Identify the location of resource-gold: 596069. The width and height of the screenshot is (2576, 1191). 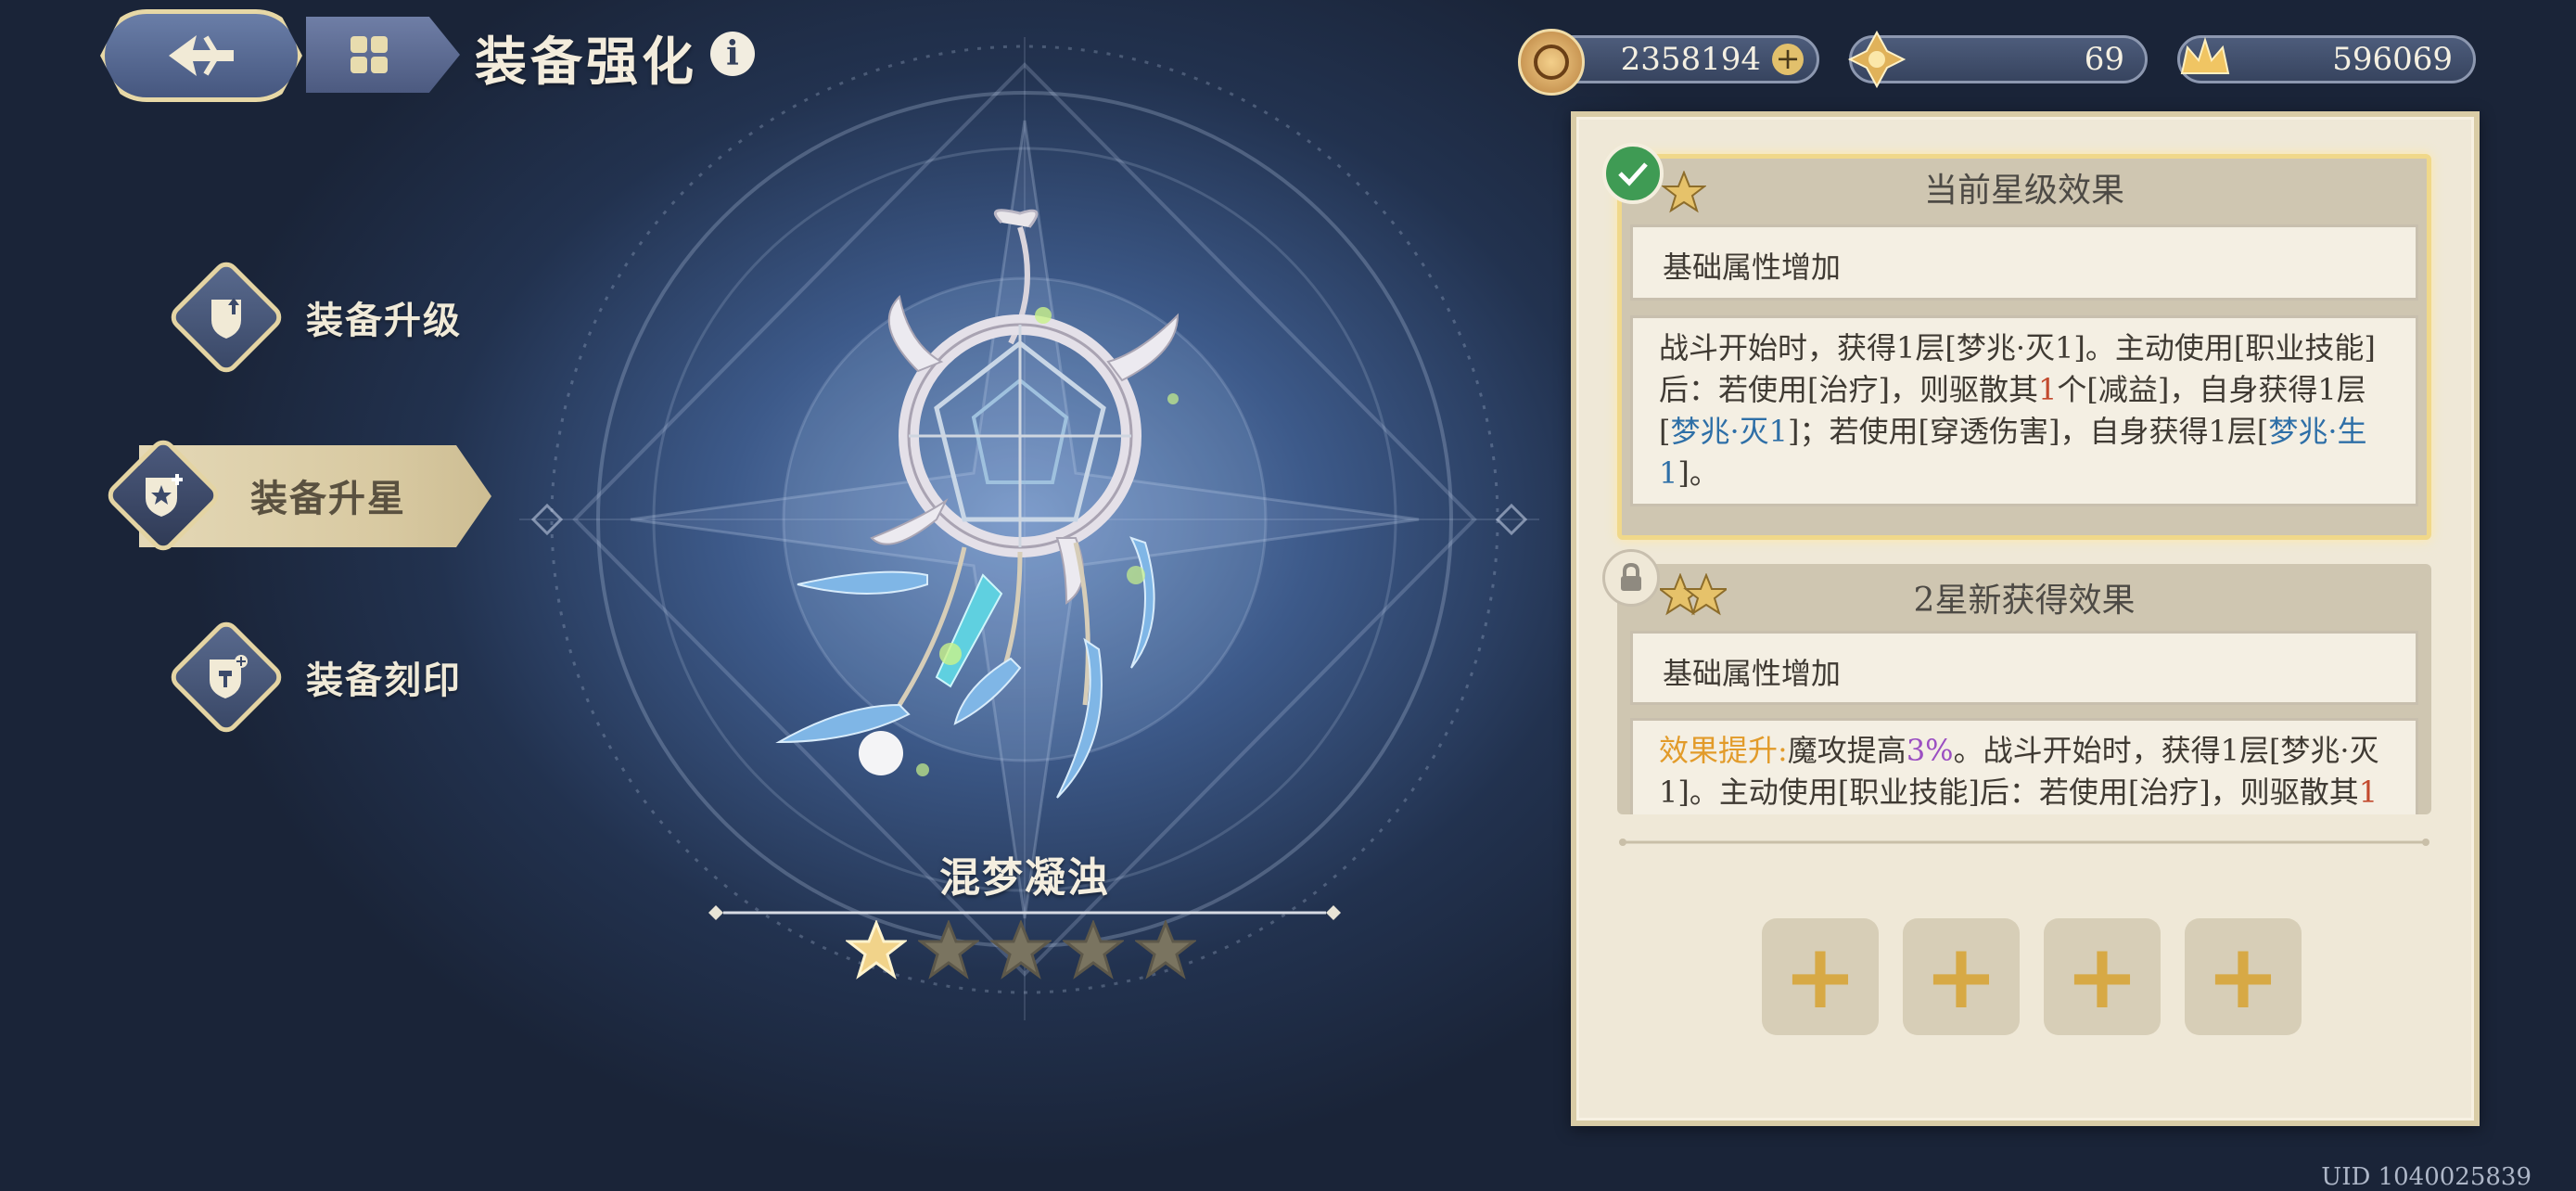
(2326, 59).